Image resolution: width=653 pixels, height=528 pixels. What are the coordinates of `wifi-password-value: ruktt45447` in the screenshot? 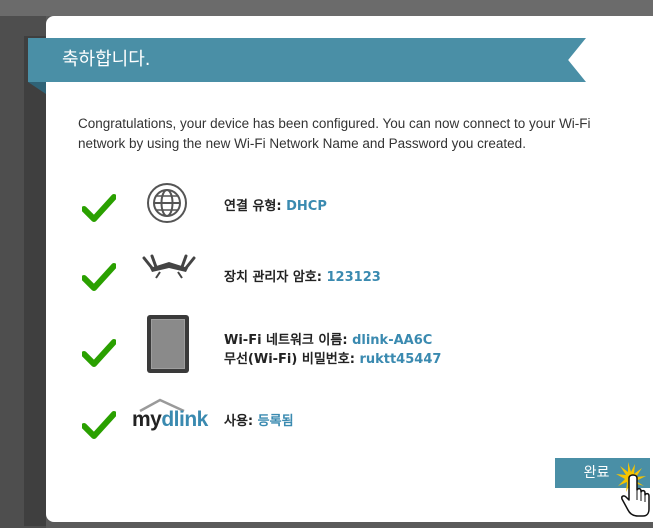 It's located at (400, 359).